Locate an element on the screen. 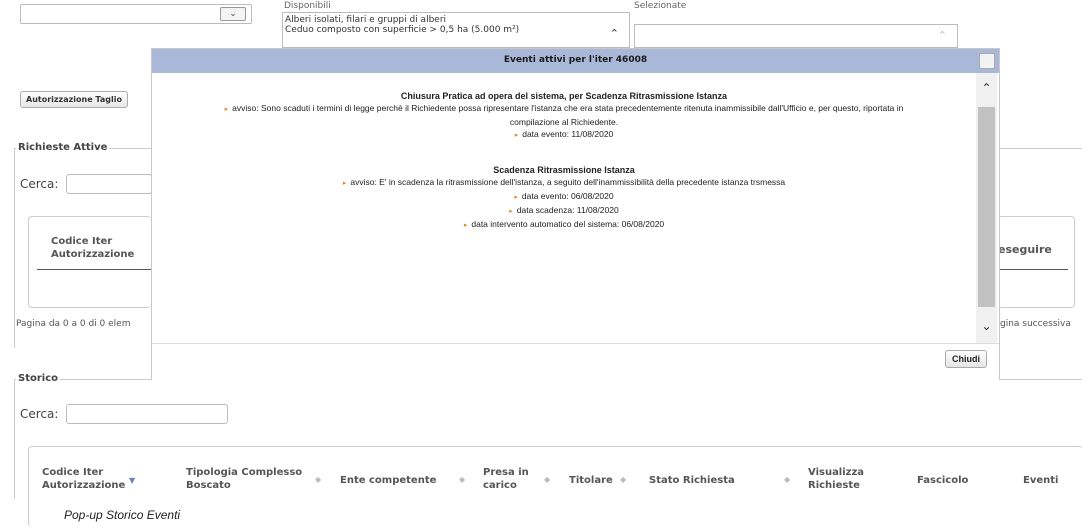 This screenshot has width=1082, height=527. tipologia-select: ⌄ is located at coordinates (136, 14).